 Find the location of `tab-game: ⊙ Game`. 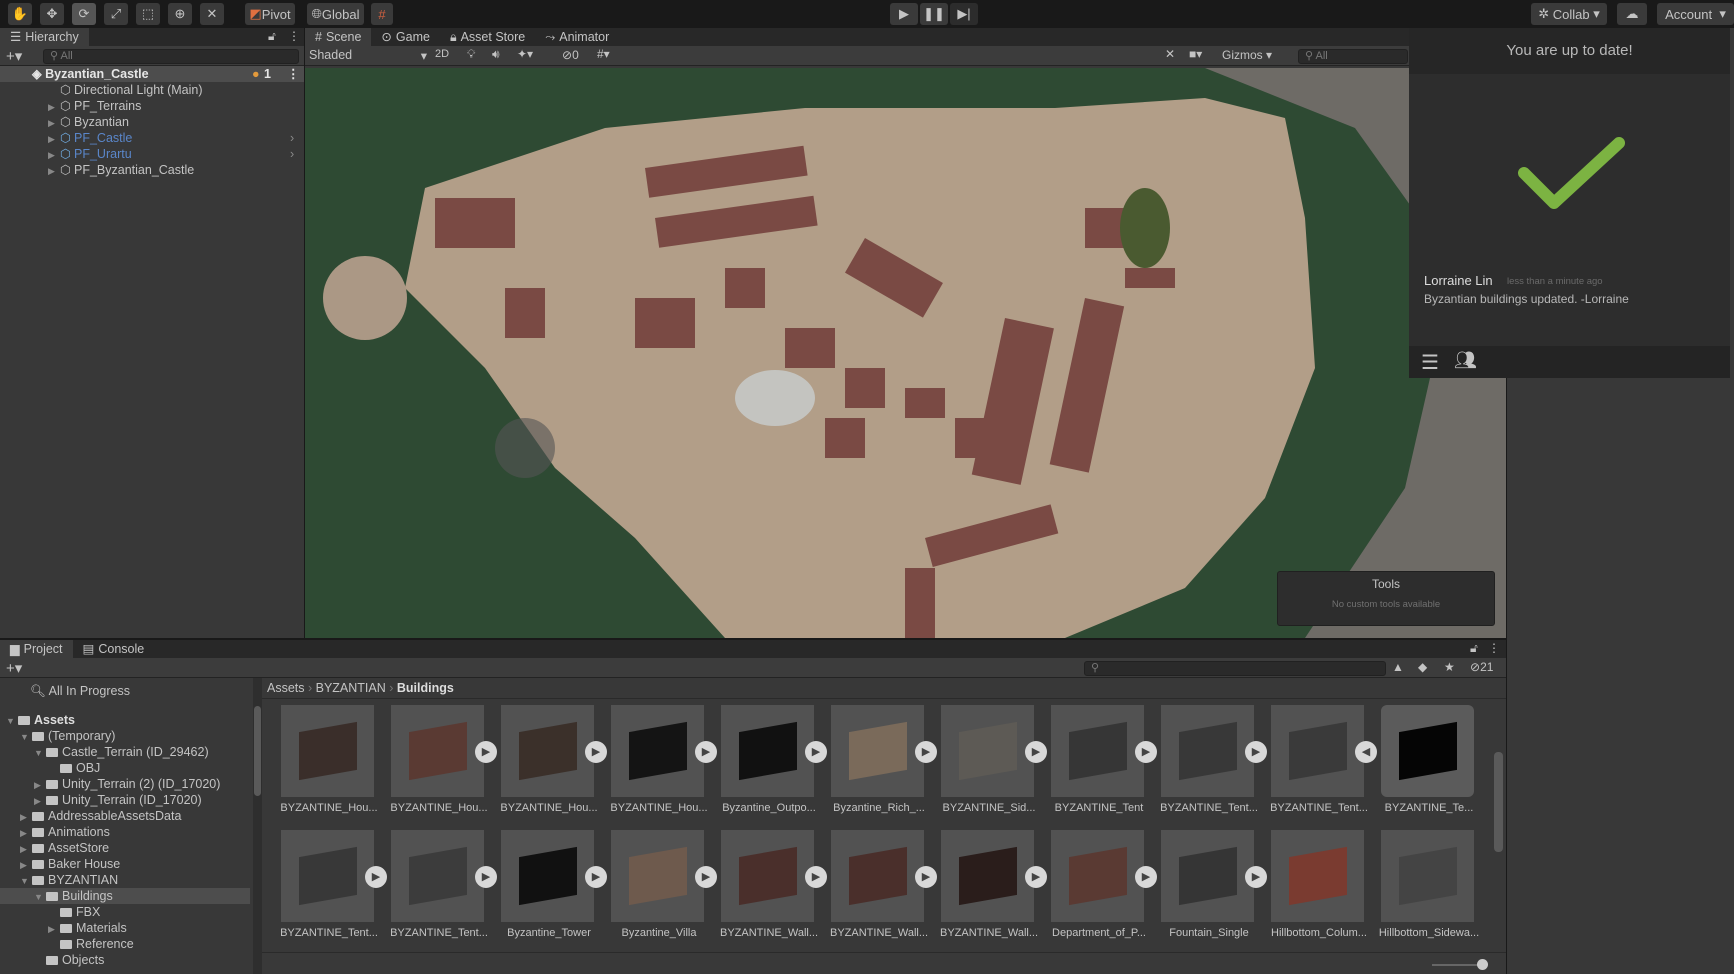

tab-game: ⊙ Game is located at coordinates (405, 37).